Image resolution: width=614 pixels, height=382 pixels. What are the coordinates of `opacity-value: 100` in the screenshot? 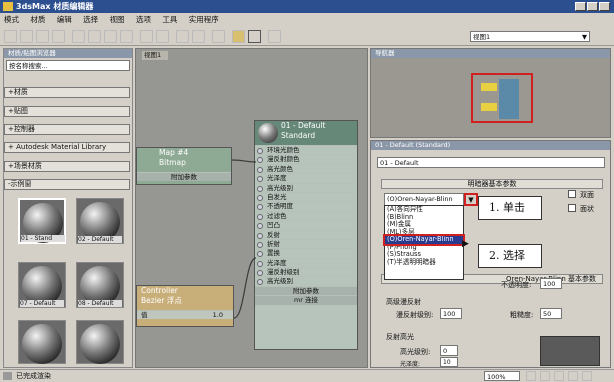 It's located at (549, 284).